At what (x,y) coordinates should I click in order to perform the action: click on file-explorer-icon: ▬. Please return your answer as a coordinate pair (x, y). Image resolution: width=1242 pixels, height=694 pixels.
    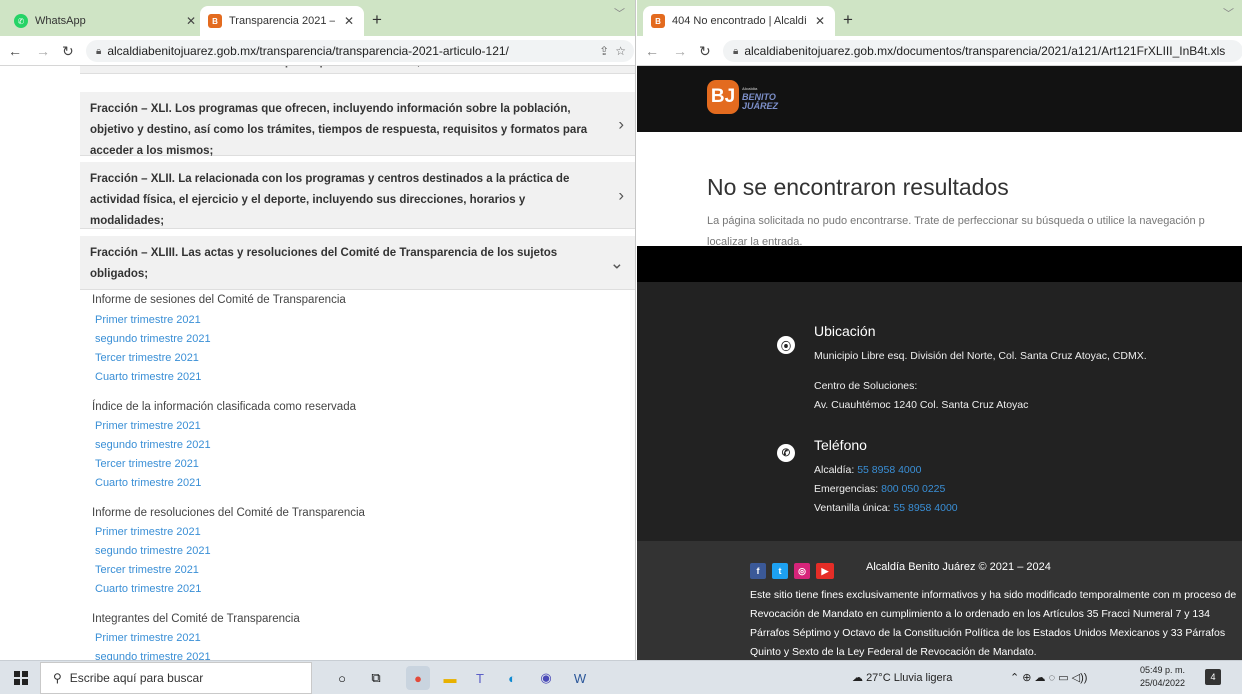
    Looking at the image, I should click on (450, 678).